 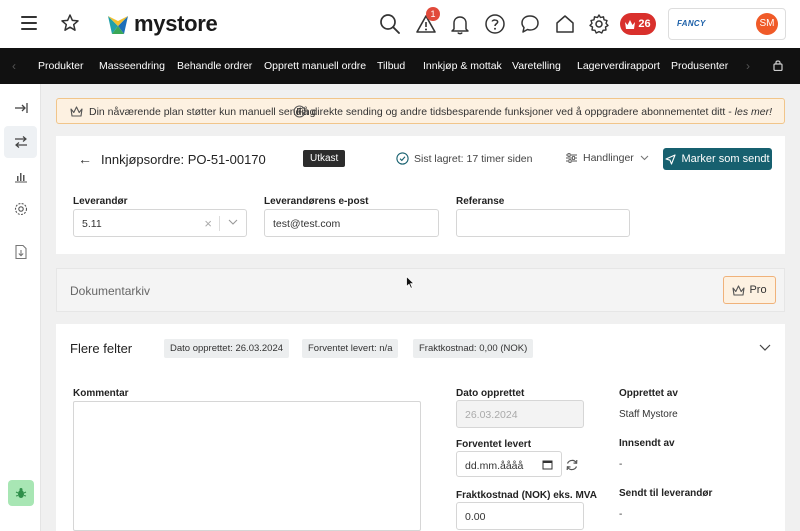 I want to click on submitted-by-value: -, so click(x=621, y=464).